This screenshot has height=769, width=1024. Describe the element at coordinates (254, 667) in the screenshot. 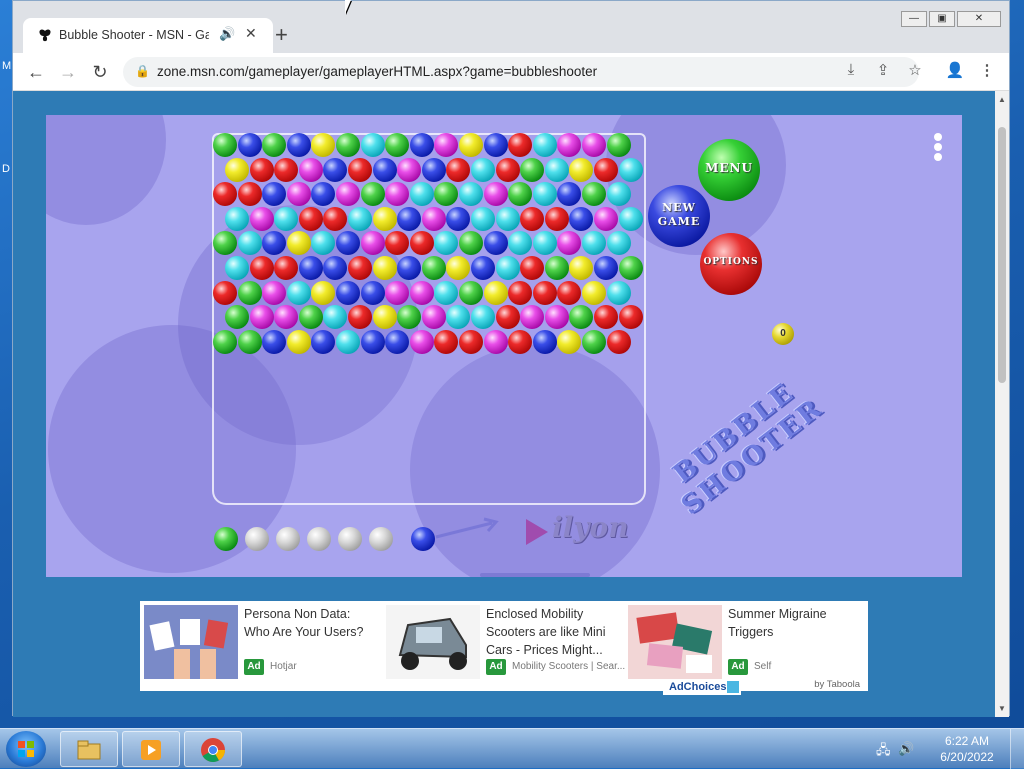

I see `ad-badge: Ad` at that location.